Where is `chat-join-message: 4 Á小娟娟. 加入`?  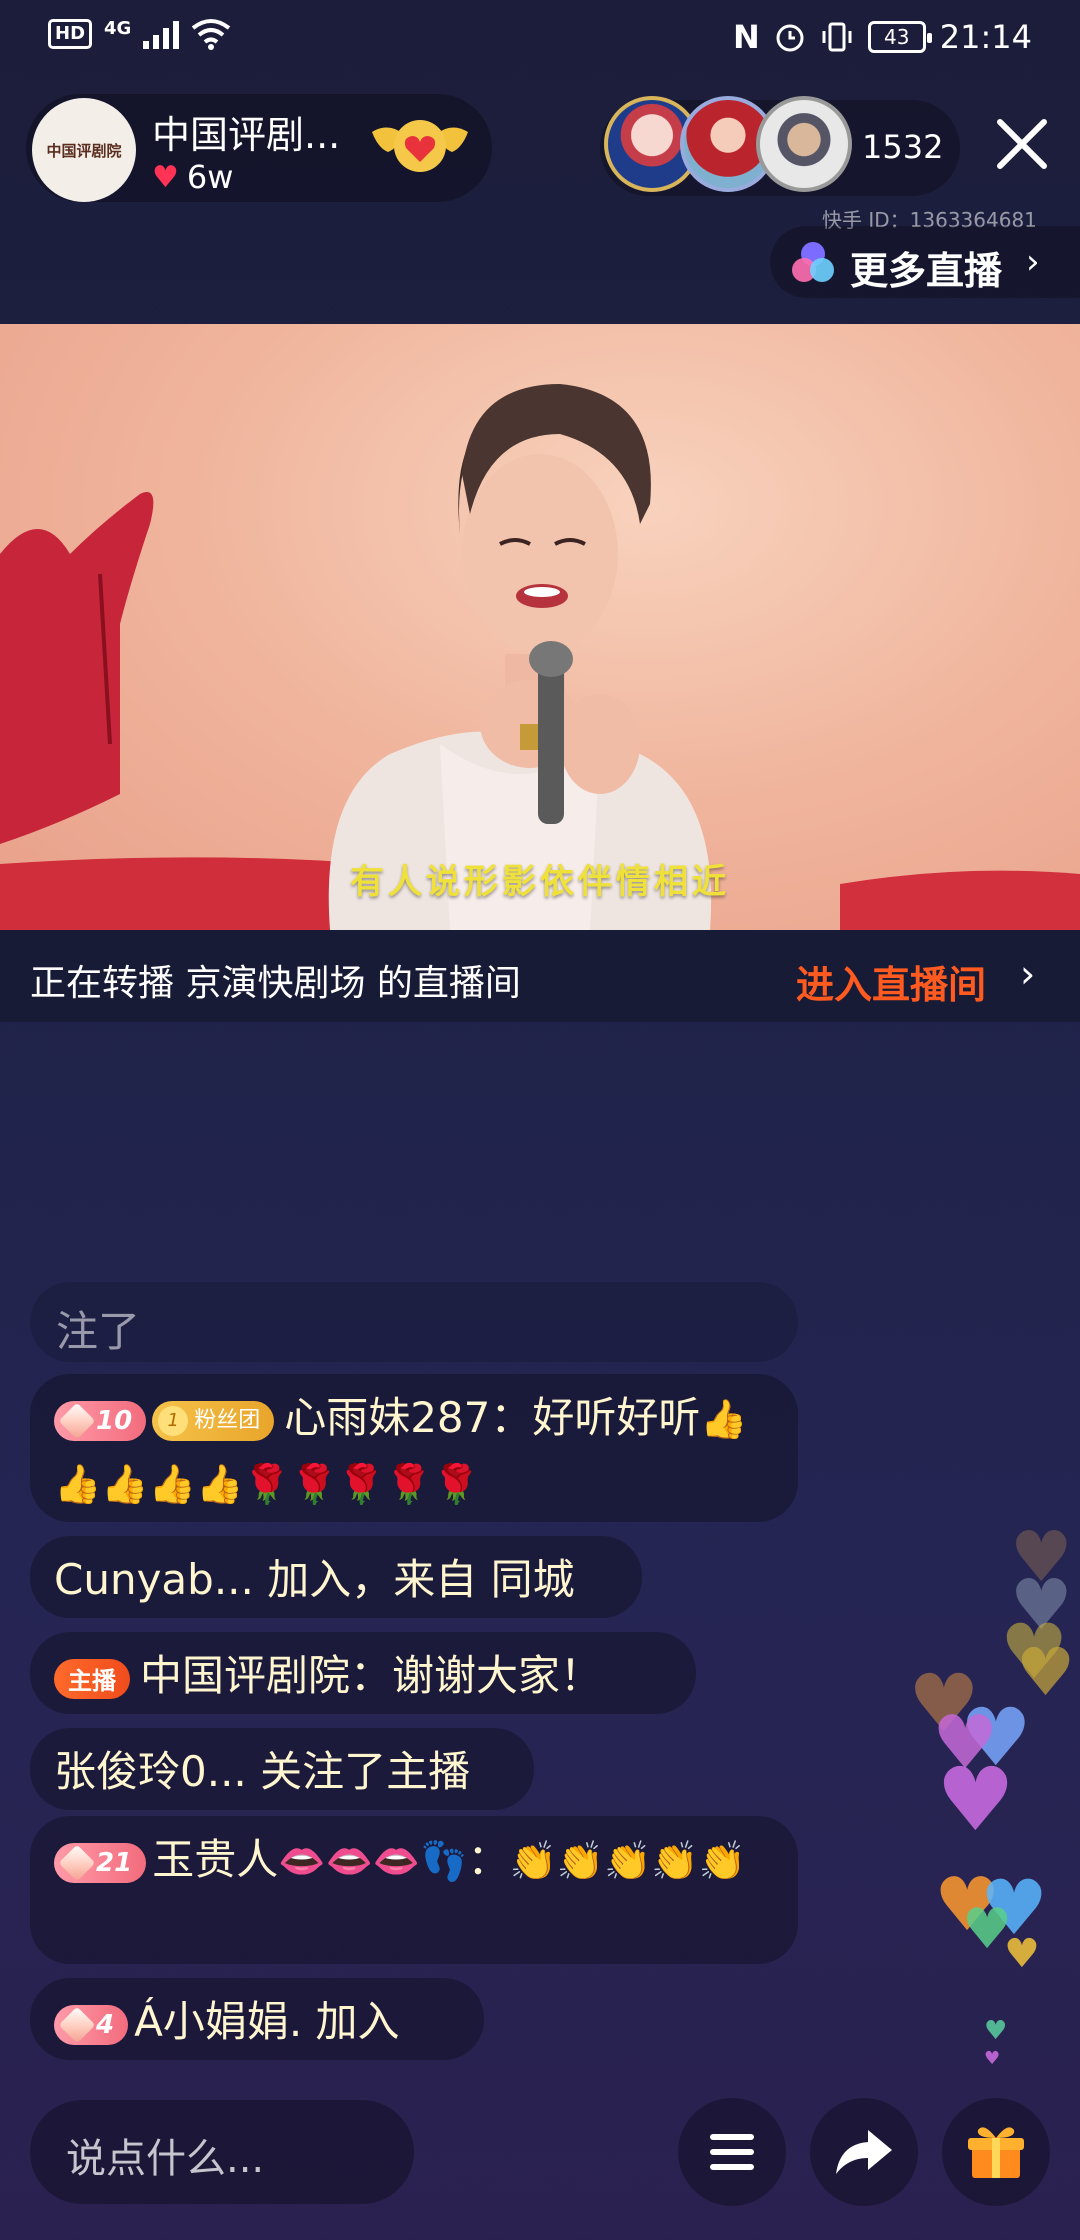
chat-join-message: 4 Á小娟娟. 加入 is located at coordinates (257, 2019).